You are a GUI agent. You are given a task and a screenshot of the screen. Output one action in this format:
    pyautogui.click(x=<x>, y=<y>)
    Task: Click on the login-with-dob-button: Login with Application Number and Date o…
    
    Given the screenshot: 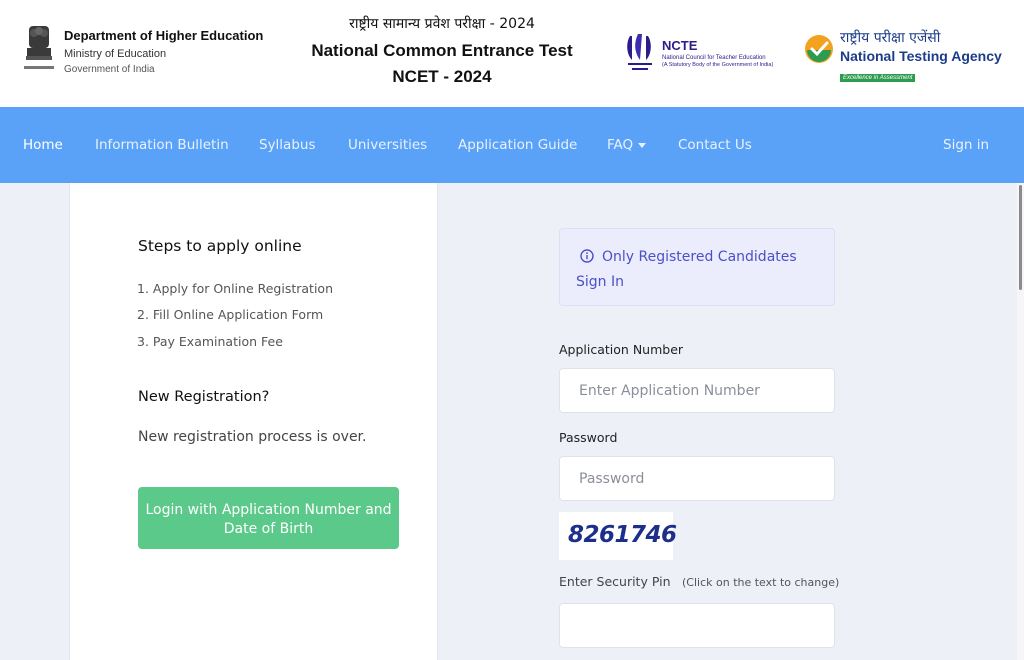 What is the action you would take?
    pyautogui.click(x=268, y=518)
    